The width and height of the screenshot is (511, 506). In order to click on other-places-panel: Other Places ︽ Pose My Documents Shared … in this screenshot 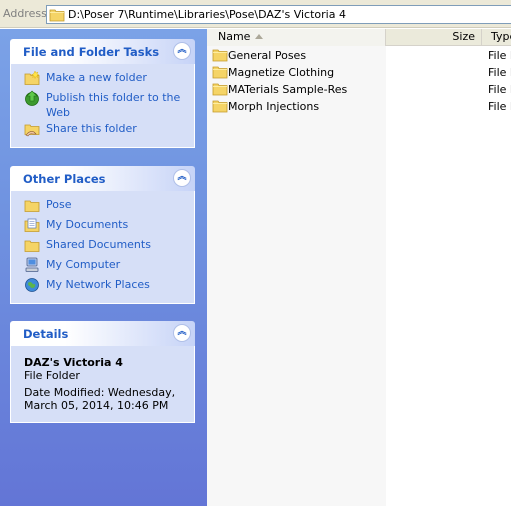, I will do `click(102, 235)`.